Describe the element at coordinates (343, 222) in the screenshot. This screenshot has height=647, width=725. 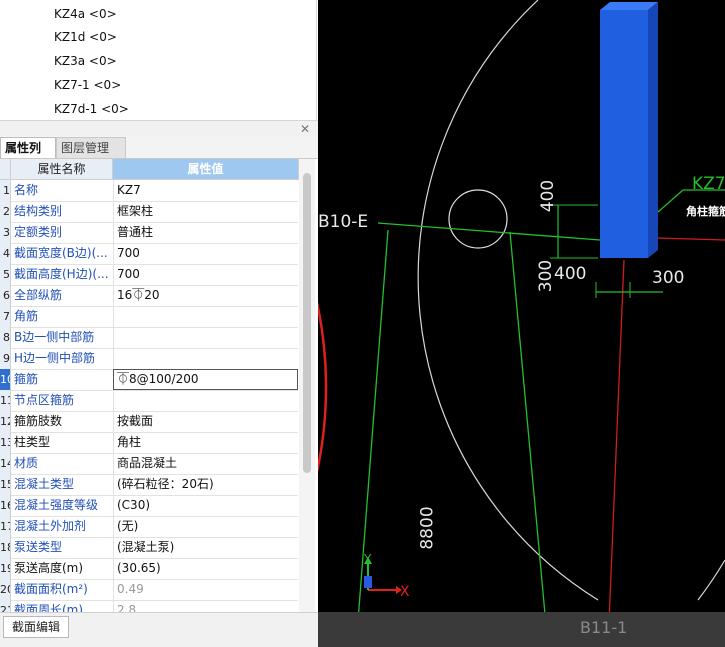
I see `axis-label-b10e: B10-E` at that location.